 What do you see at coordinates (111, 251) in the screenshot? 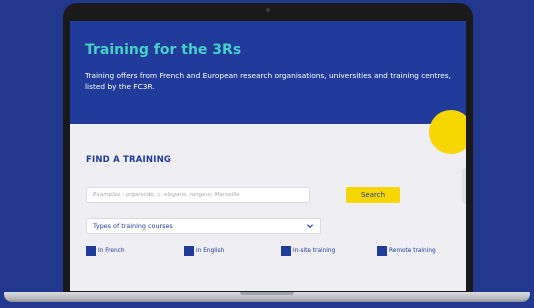
I see `checkbox-label: In French` at bounding box center [111, 251].